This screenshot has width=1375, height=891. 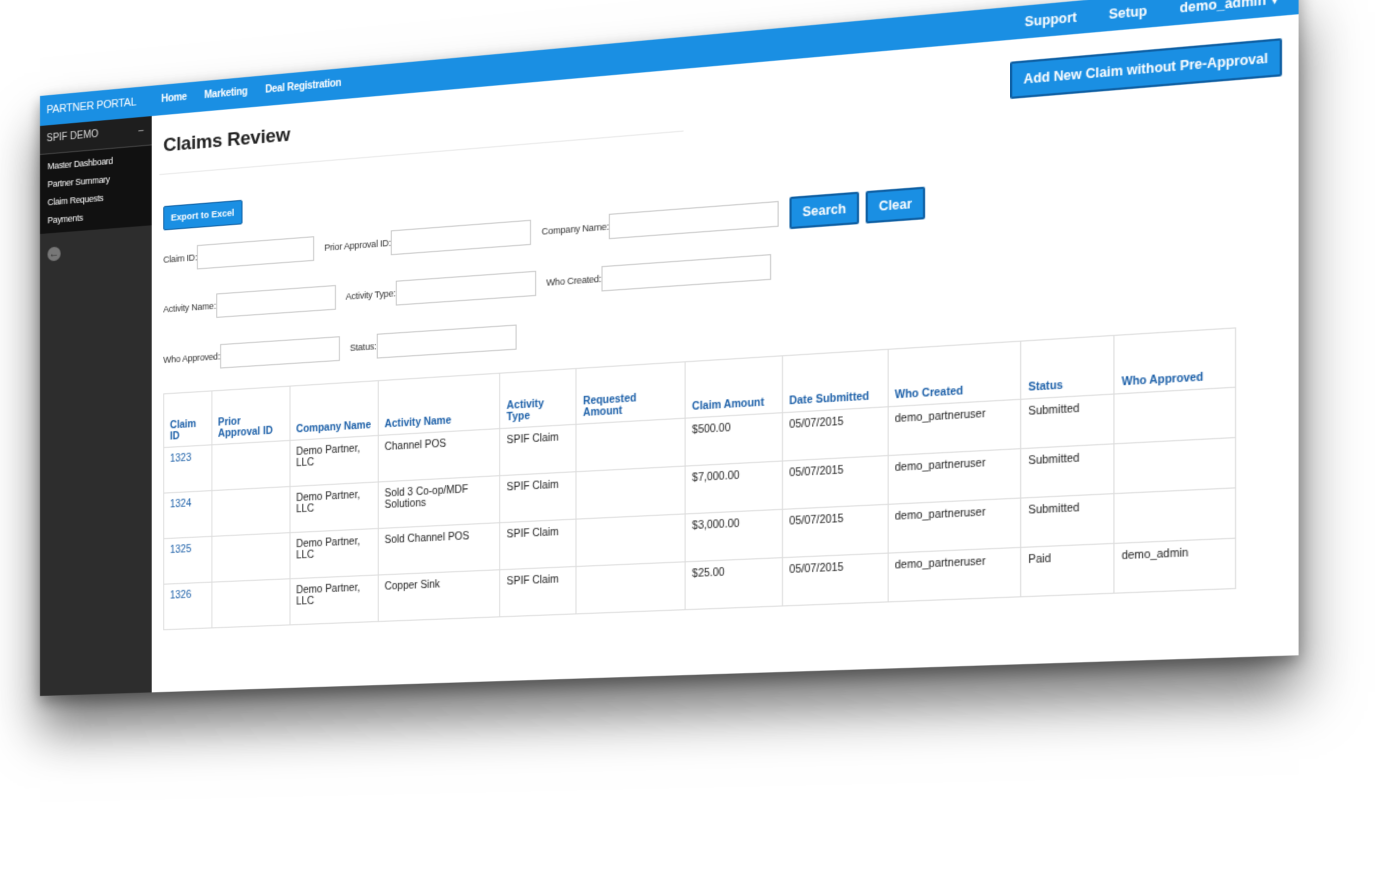 What do you see at coordinates (439, 404) in the screenshot?
I see `column-header-activity-name: Activity Name` at bounding box center [439, 404].